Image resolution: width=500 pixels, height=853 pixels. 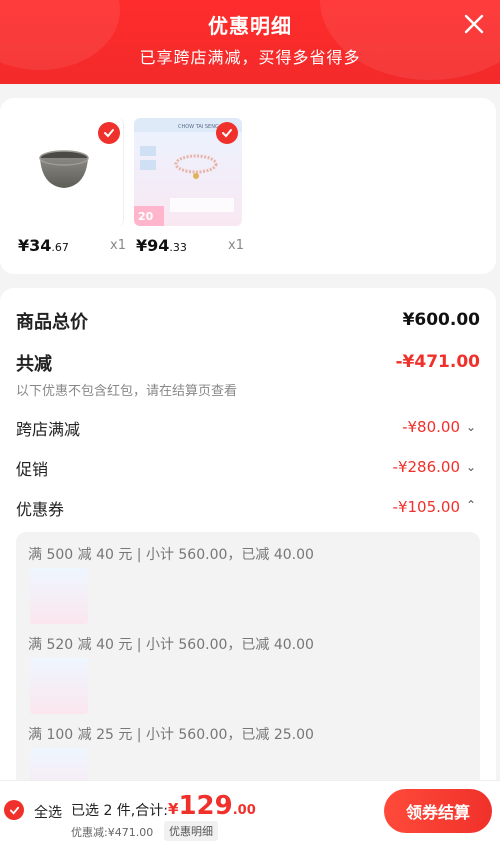 I want to click on selected-count: 已选 2 件,合计:, so click(x=119, y=811).